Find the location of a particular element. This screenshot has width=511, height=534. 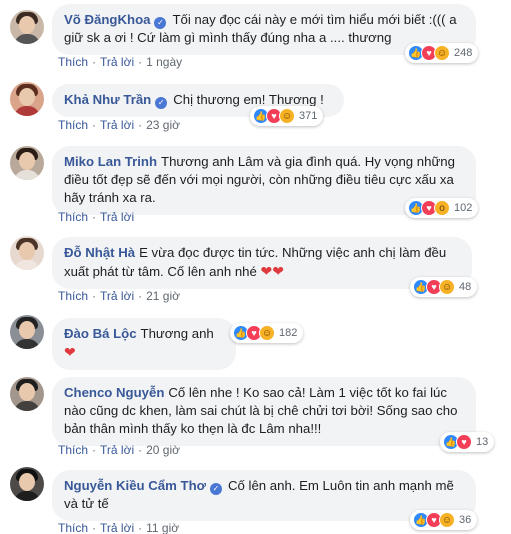

reaction-summary: 👍 ♥ ☺ 248 is located at coordinates (442, 53).